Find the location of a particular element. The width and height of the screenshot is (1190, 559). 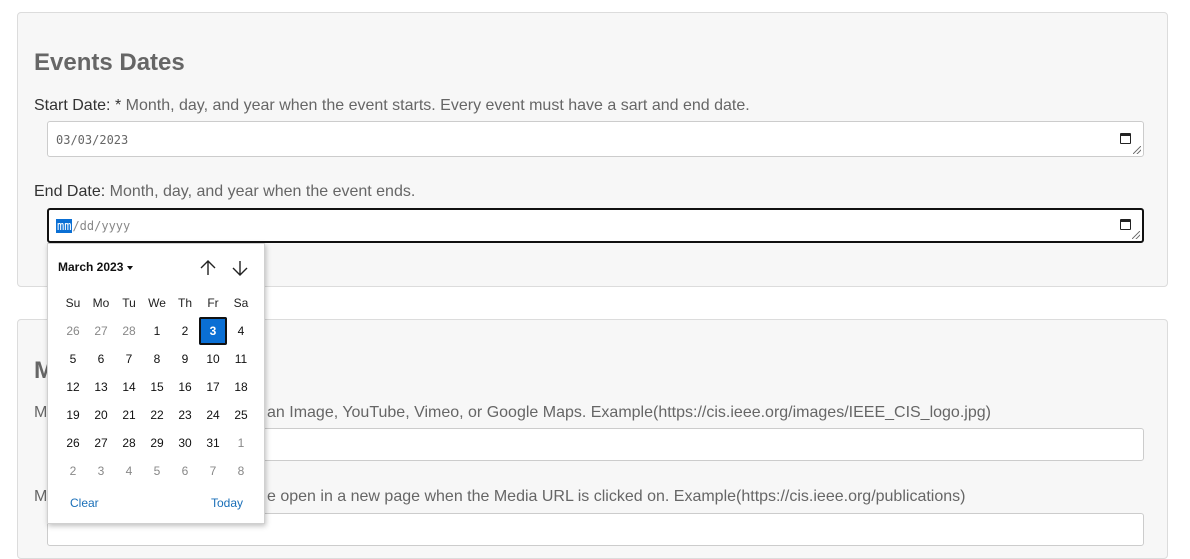

day-cell: 21 is located at coordinates (129, 415).